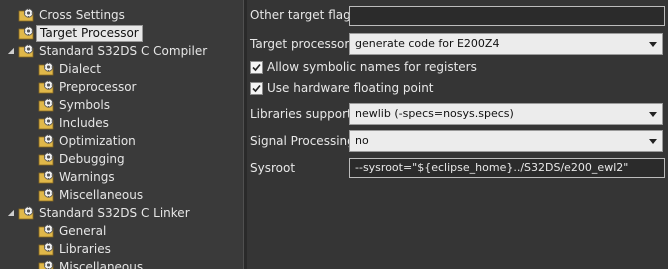  What do you see at coordinates (82, 15) in the screenshot?
I see `tree-item-label: Cross Settings` at bounding box center [82, 15].